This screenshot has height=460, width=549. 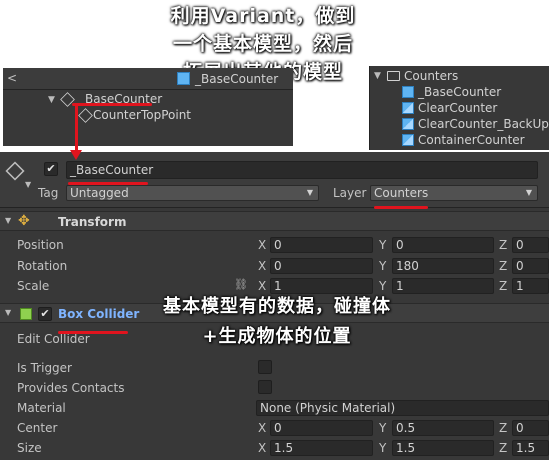 I want to click on size-y-field: 1.5, so click(x=443, y=448).